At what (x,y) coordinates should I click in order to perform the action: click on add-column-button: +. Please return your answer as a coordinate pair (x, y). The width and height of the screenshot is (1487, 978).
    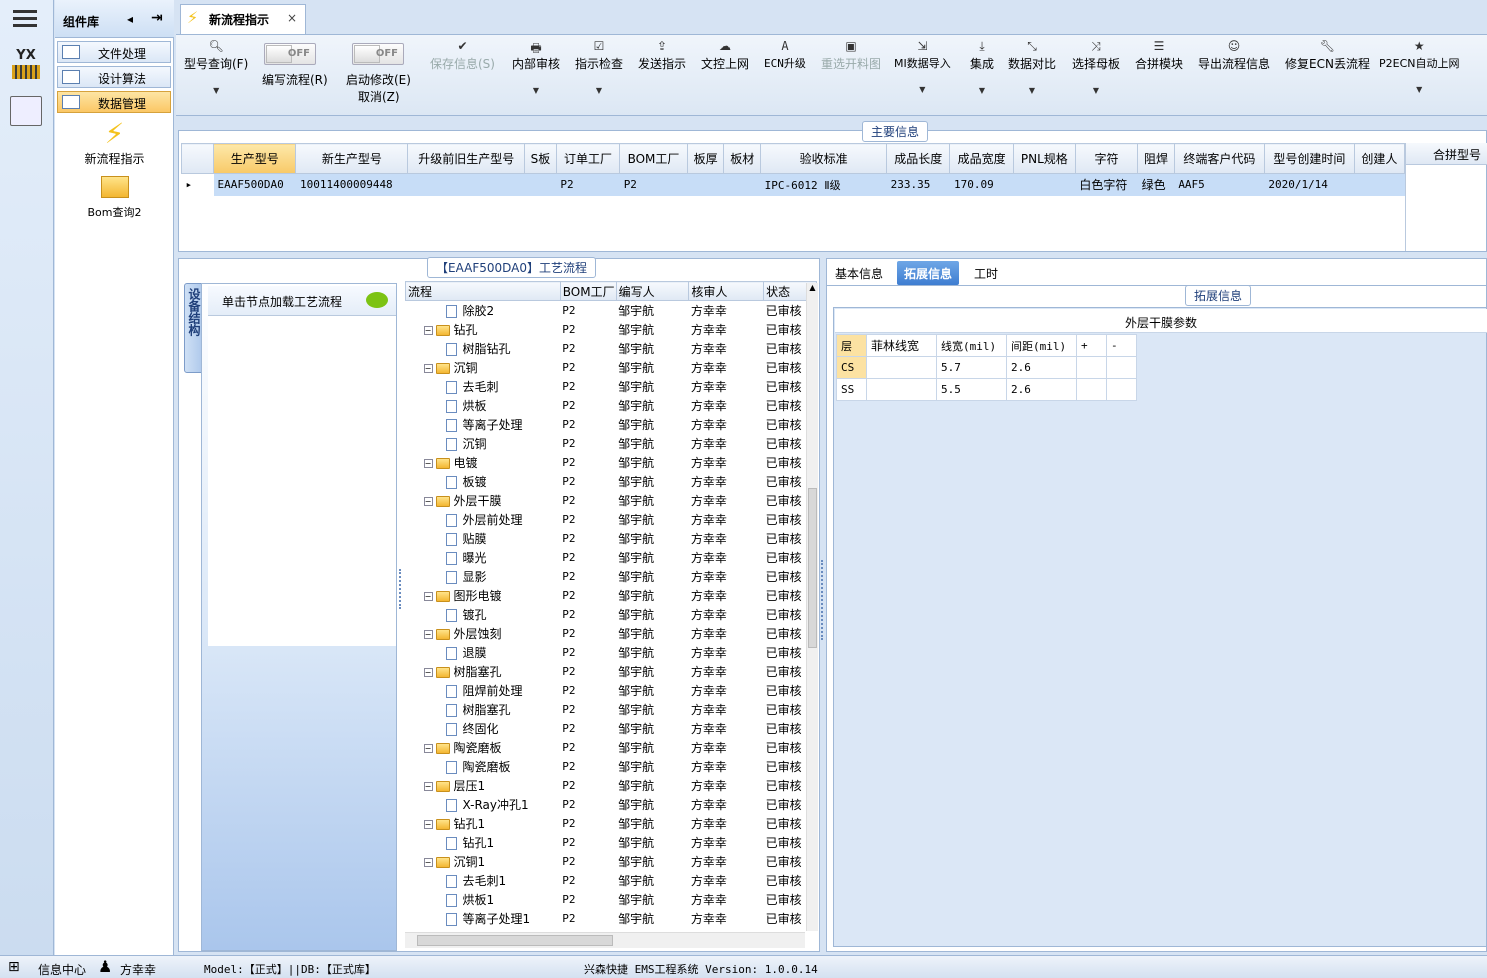
    Looking at the image, I should click on (1091, 345).